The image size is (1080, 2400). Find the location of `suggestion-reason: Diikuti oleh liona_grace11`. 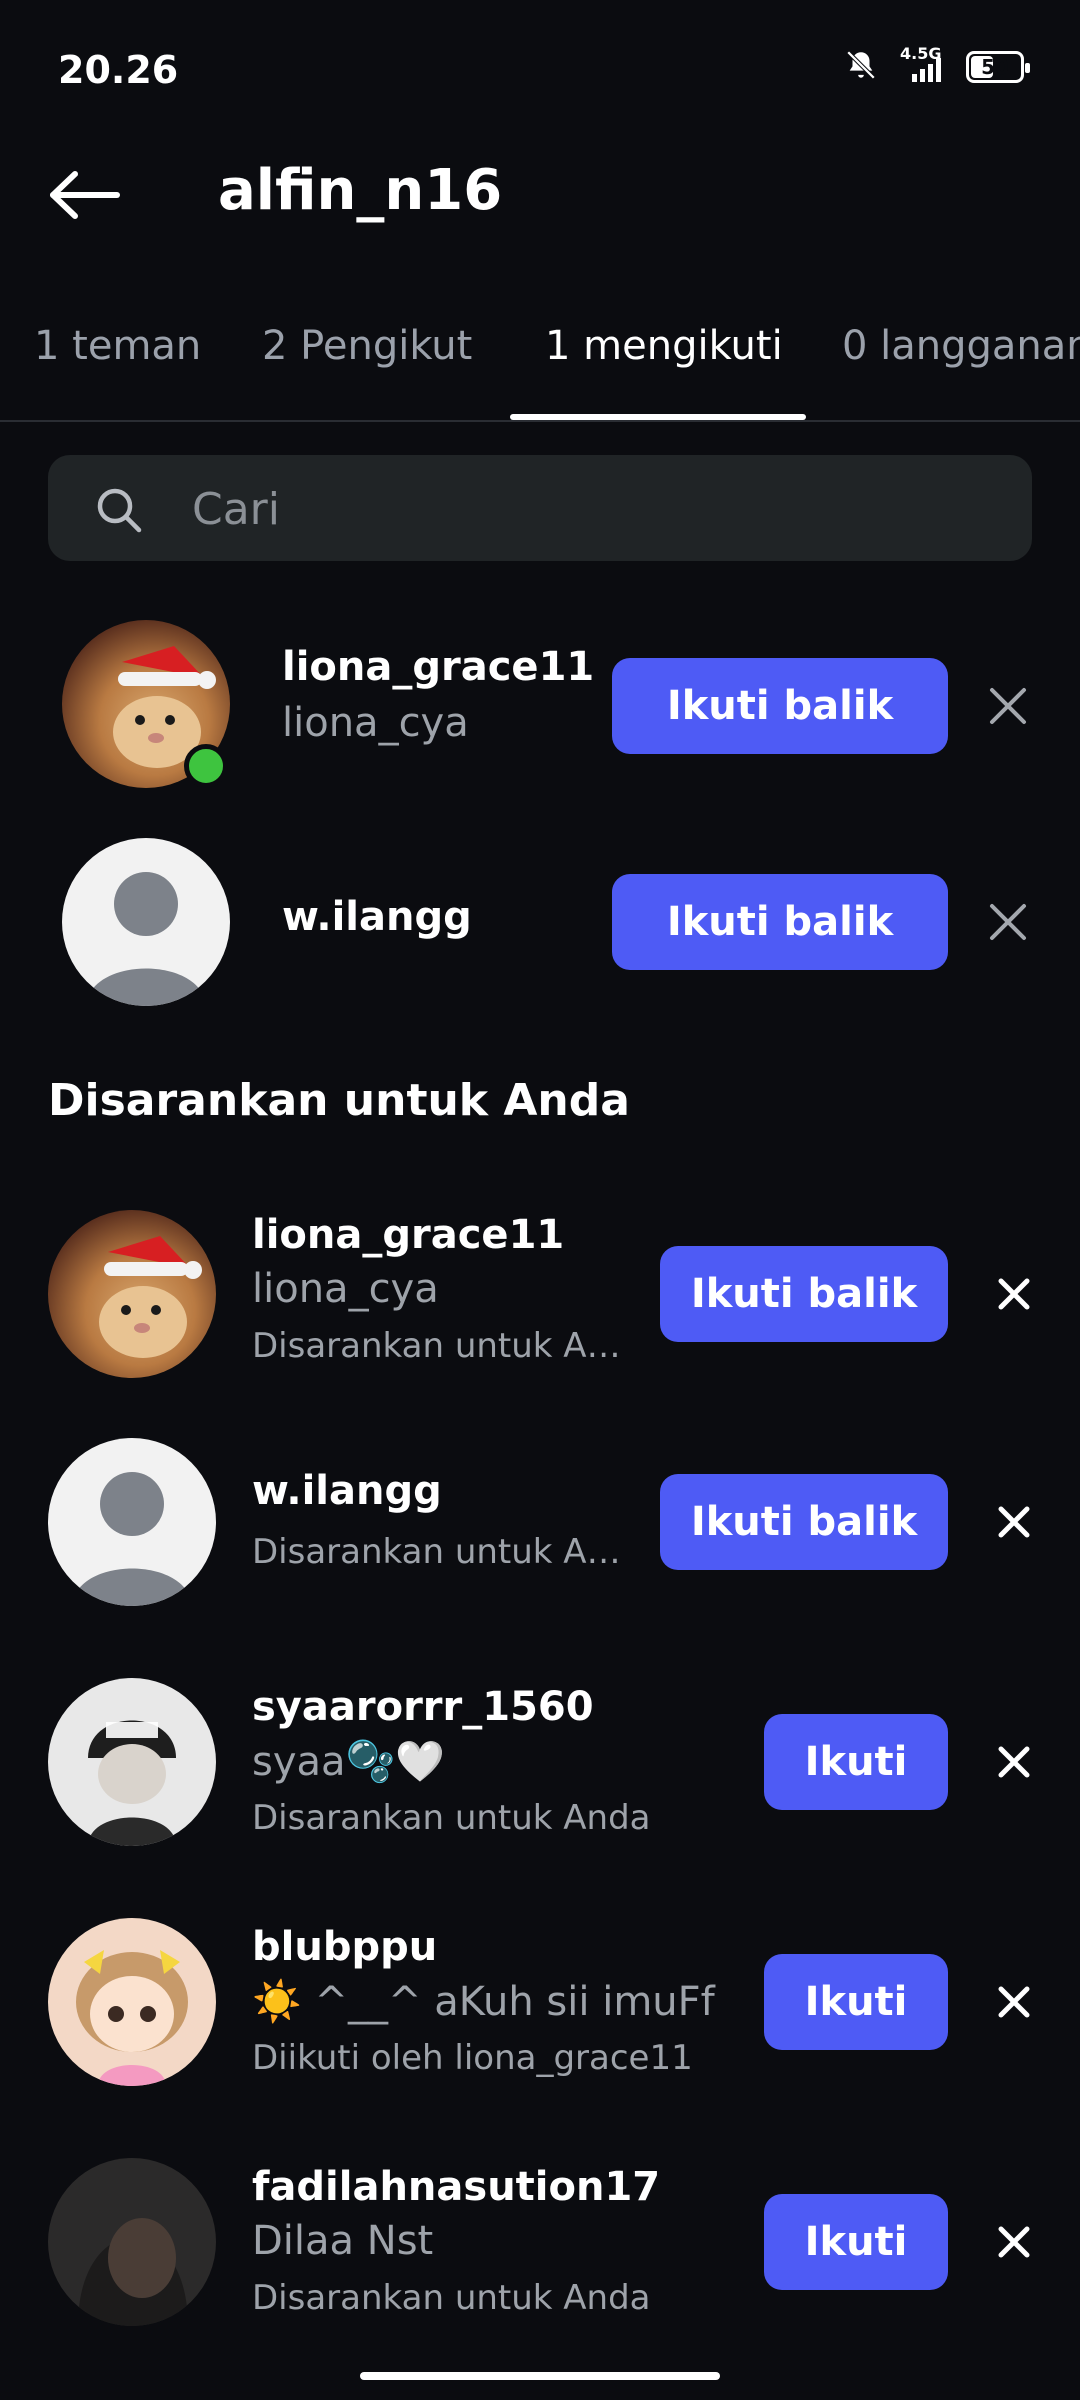

suggestion-reason: Diikuti oleh liona_grace11 is located at coordinates (472, 2058).